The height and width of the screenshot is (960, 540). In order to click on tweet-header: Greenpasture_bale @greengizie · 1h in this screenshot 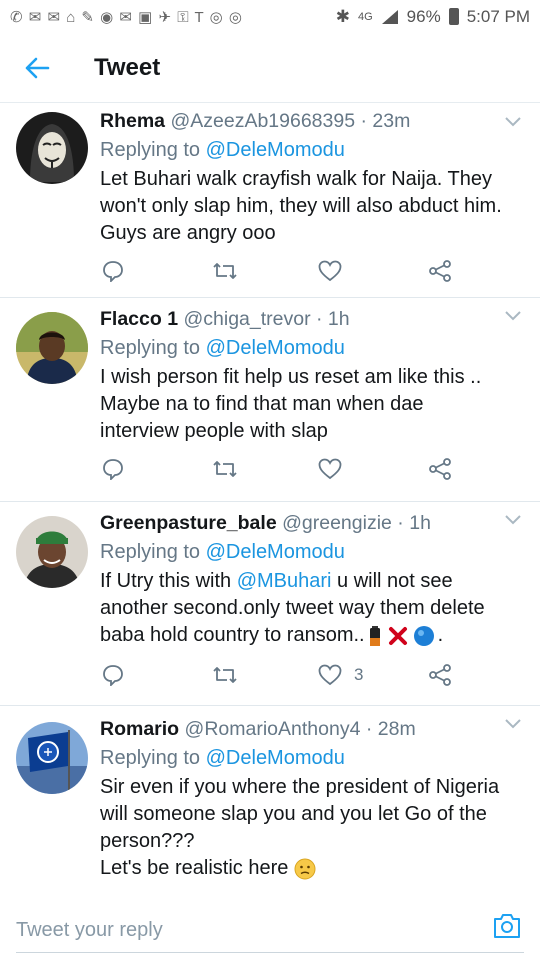, I will do `click(310, 523)`.